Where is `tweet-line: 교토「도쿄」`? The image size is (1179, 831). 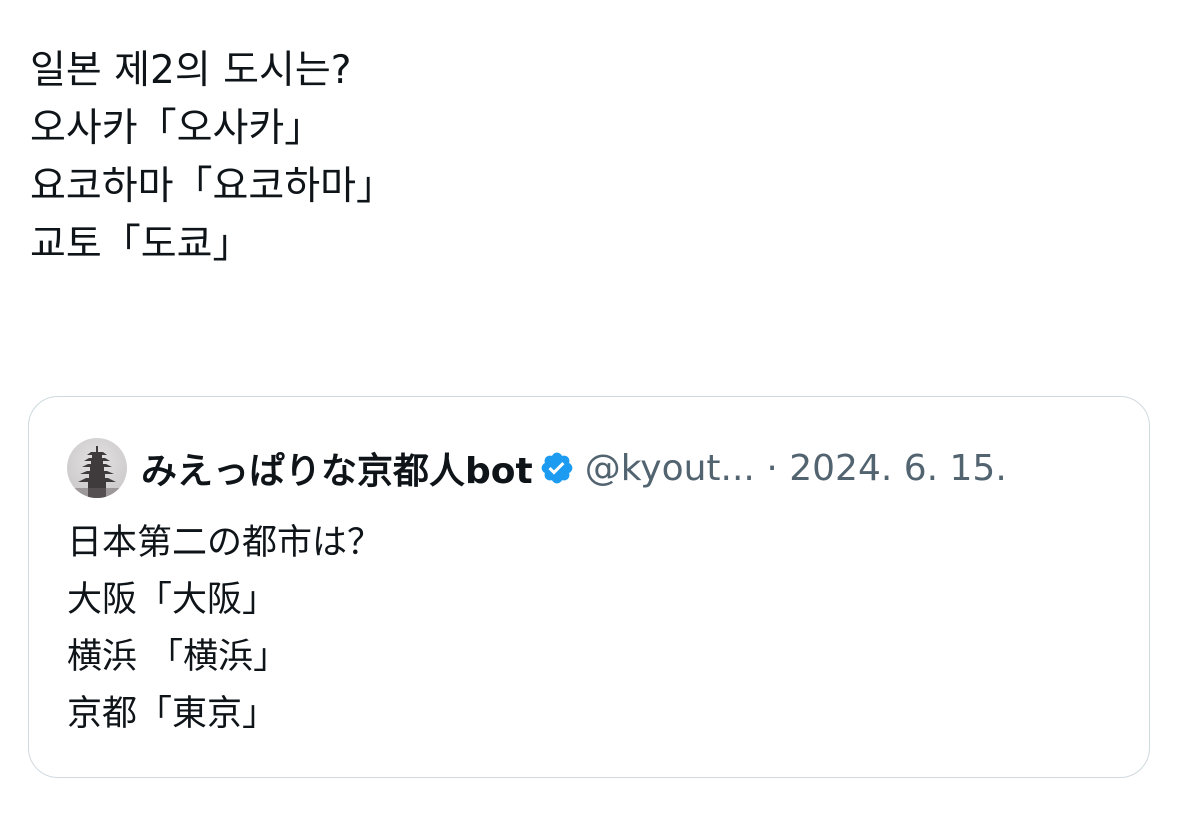 tweet-line: 교토「도쿄」 is located at coordinates (141, 244).